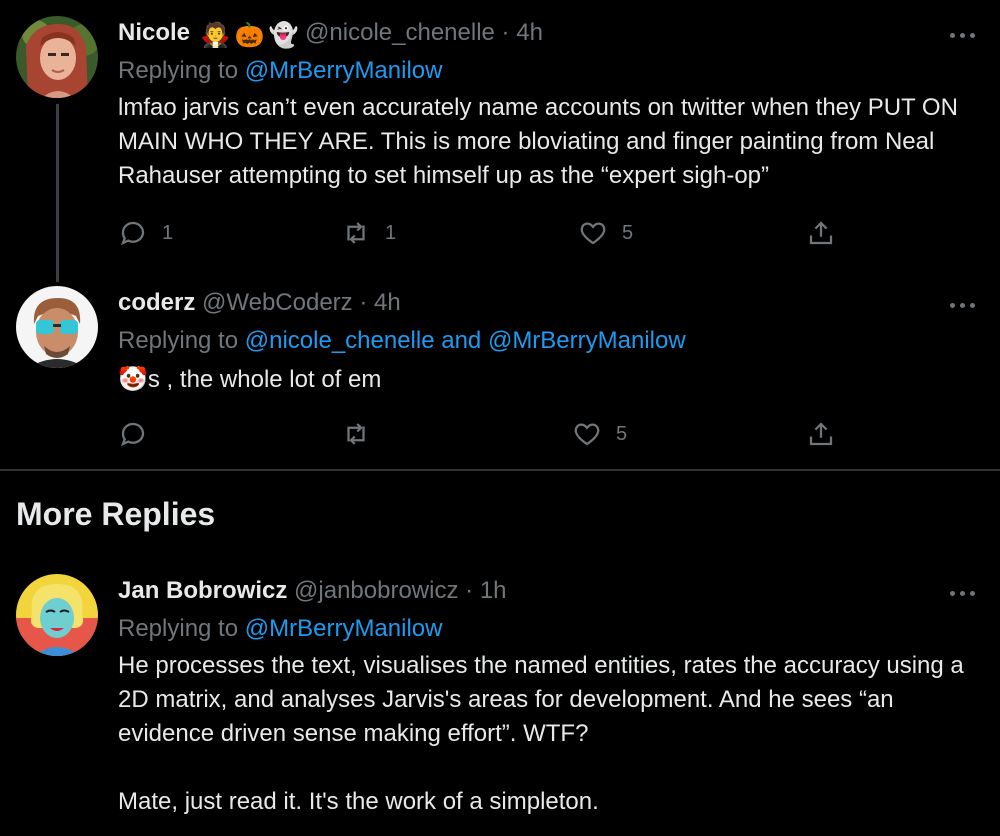 The width and height of the screenshot is (1000, 836). I want to click on user-handle: @nicole_chenelle, so click(400, 32).